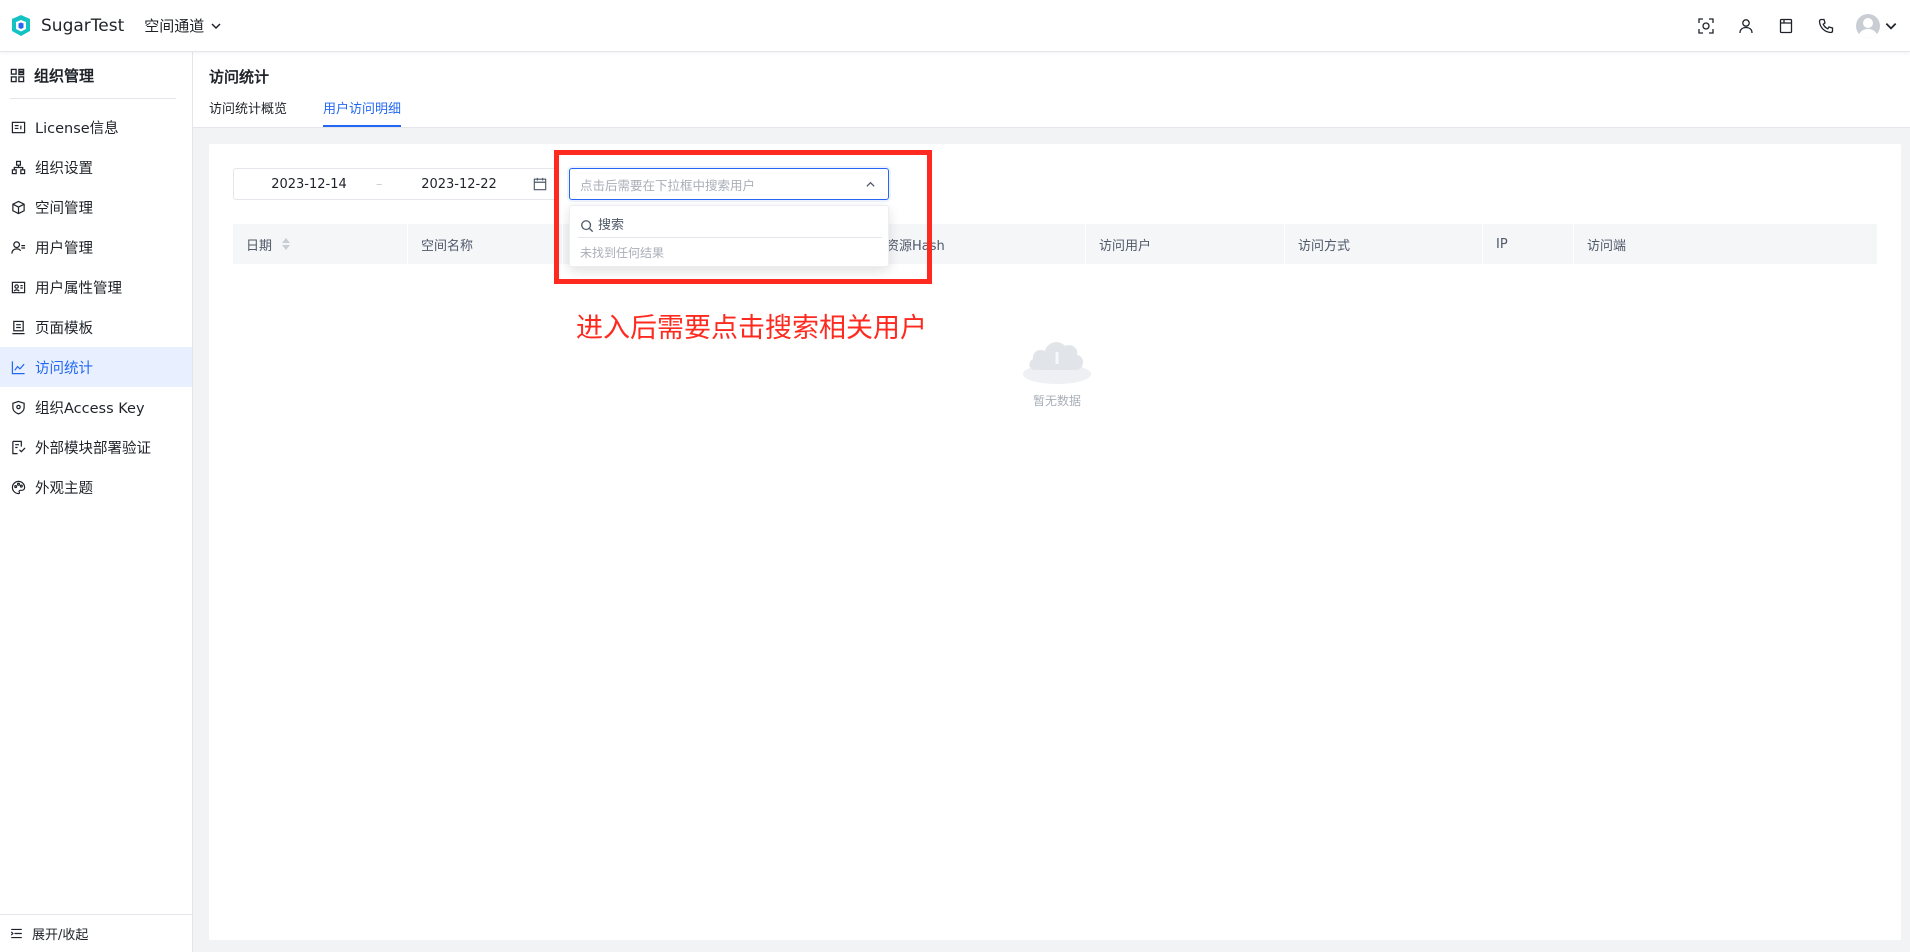  I want to click on col-ip: IP, so click(1528, 244).